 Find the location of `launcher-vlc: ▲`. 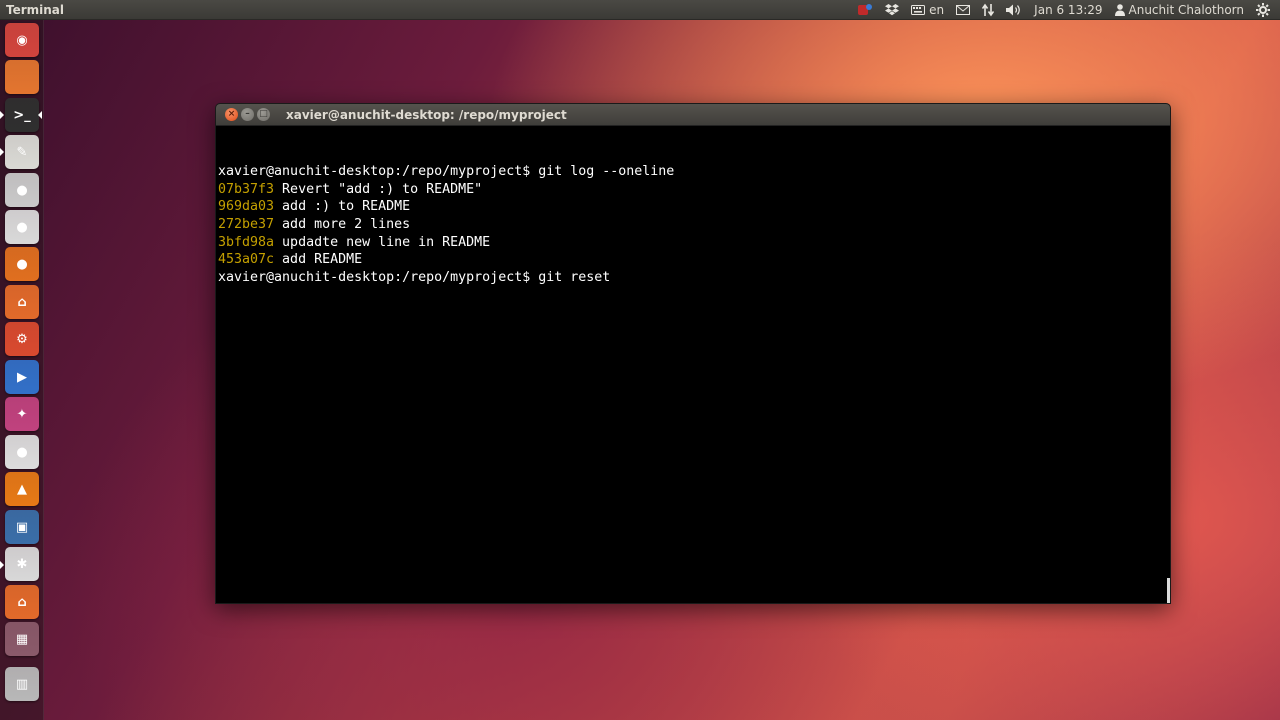

launcher-vlc: ▲ is located at coordinates (22, 489).